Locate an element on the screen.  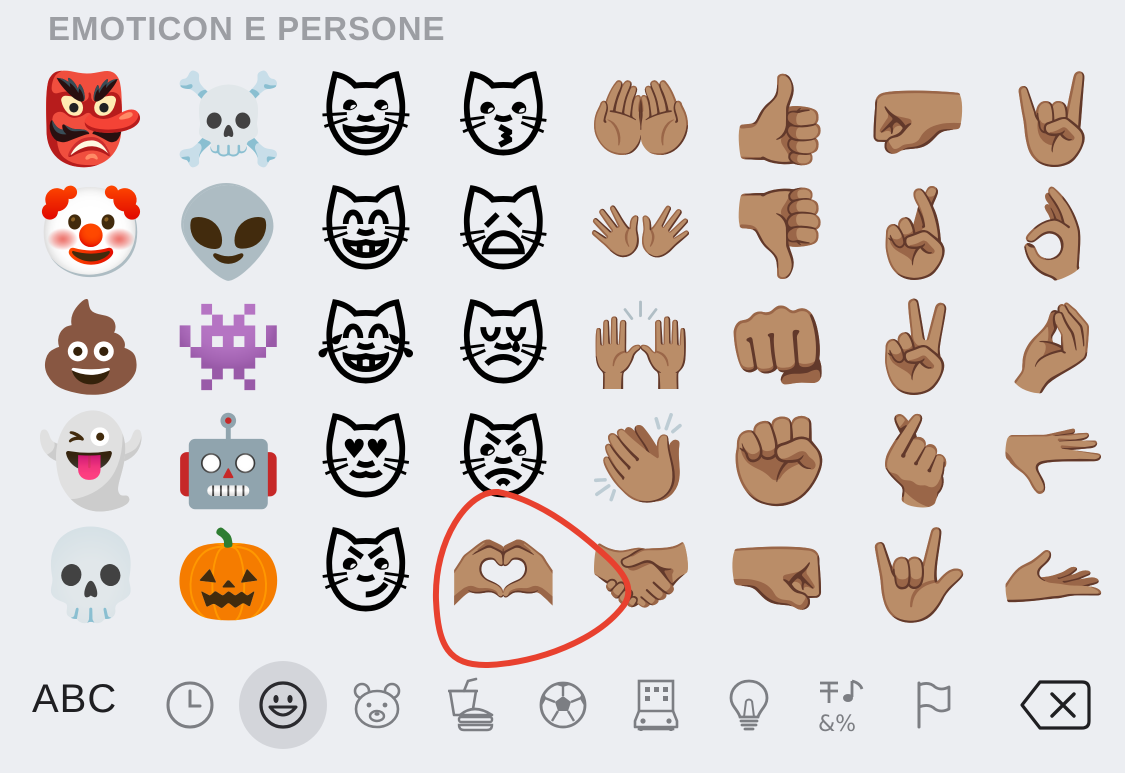
emoji-key: 👌🏽 is located at coordinates (1054, 233).